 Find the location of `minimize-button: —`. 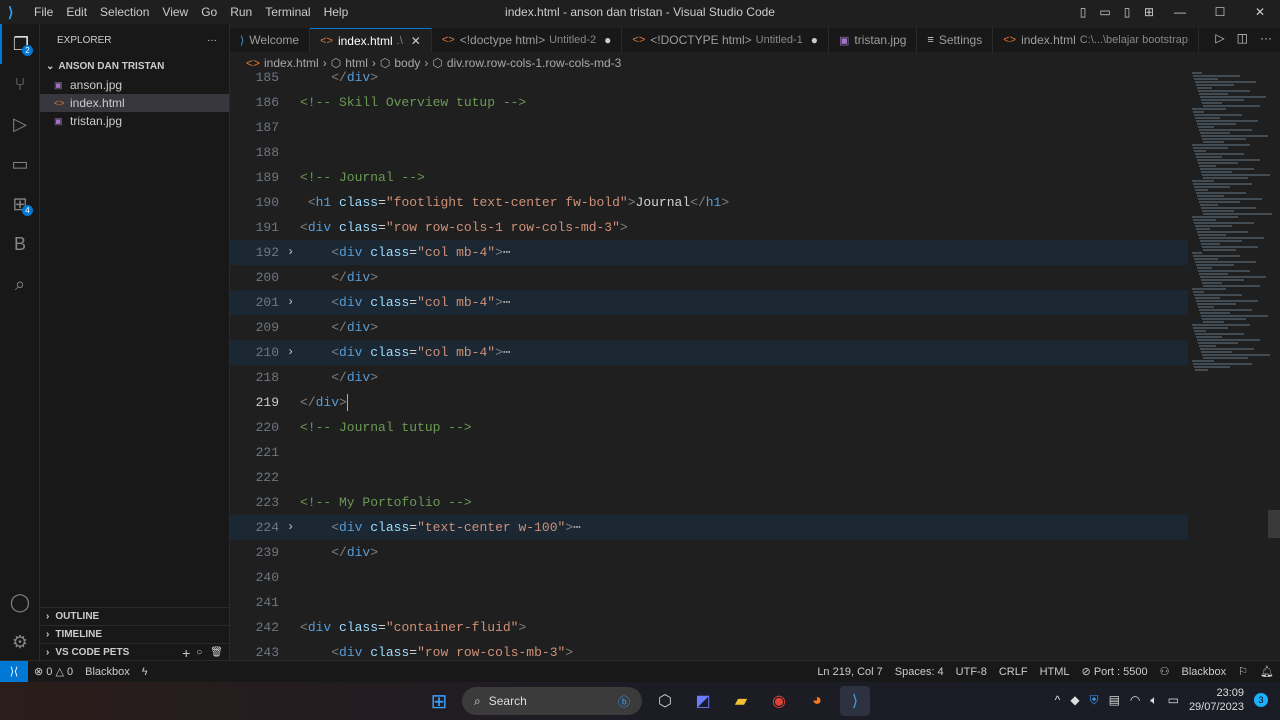

minimize-button: — is located at coordinates (1180, 12).